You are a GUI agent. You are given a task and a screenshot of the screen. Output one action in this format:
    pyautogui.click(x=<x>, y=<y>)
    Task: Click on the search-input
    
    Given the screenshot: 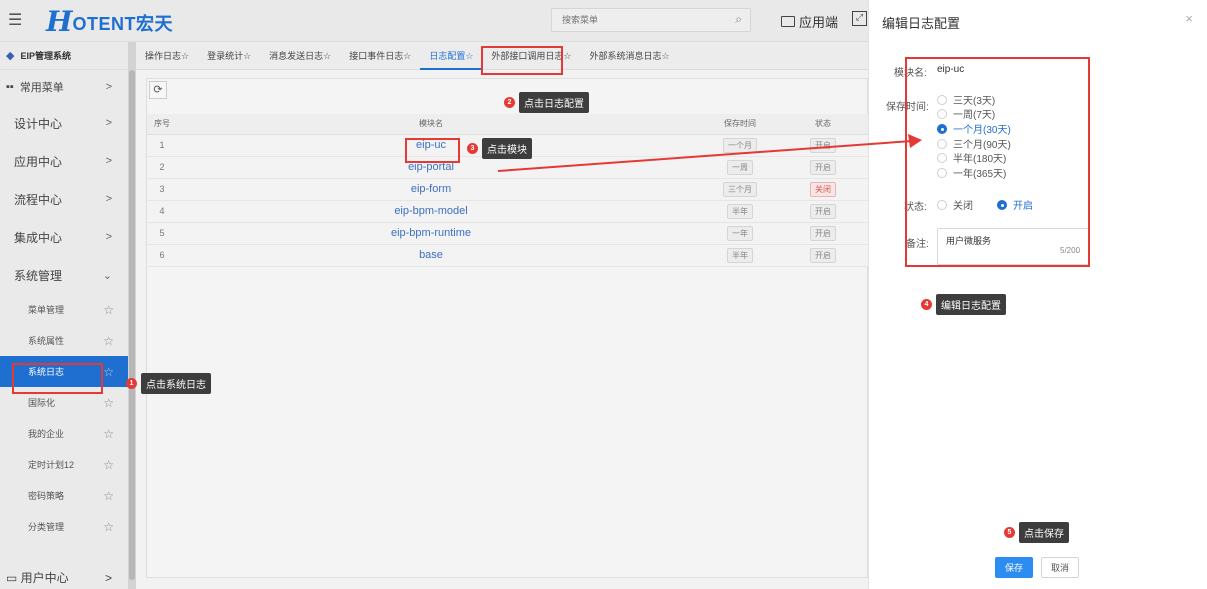 What is the action you would take?
    pyautogui.click(x=637, y=20)
    